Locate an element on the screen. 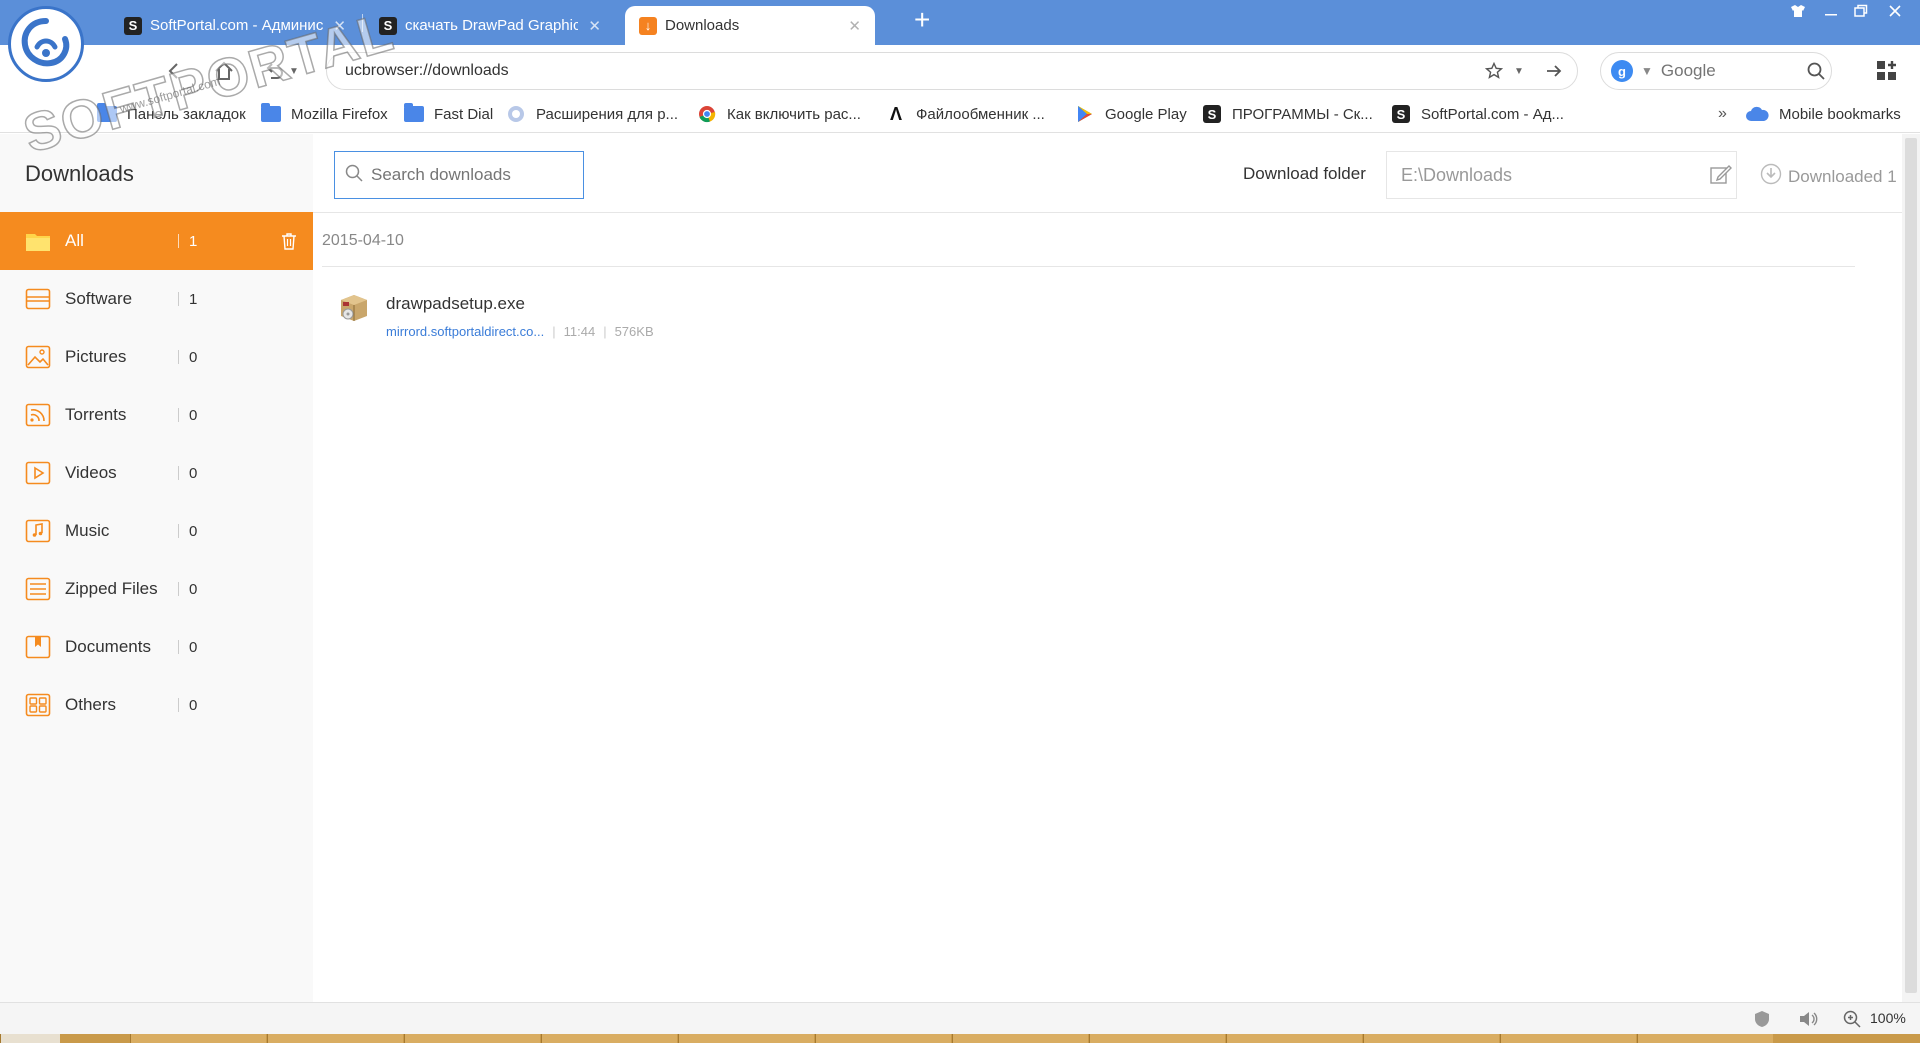  file-time: 11:44 is located at coordinates (579, 331).